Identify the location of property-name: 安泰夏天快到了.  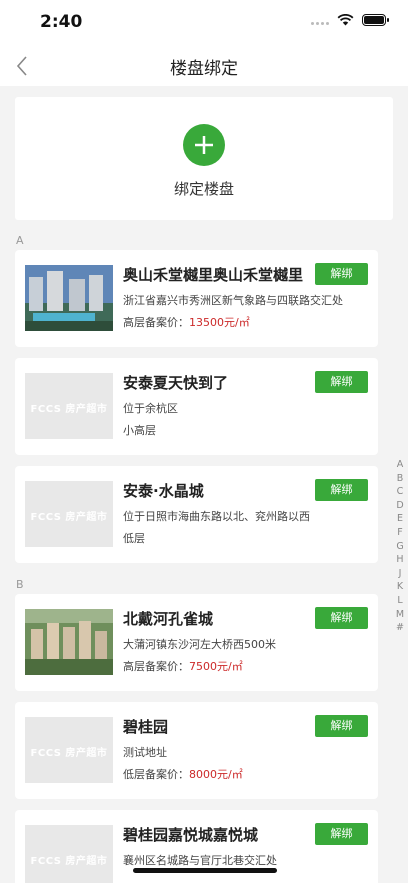
(176, 383).